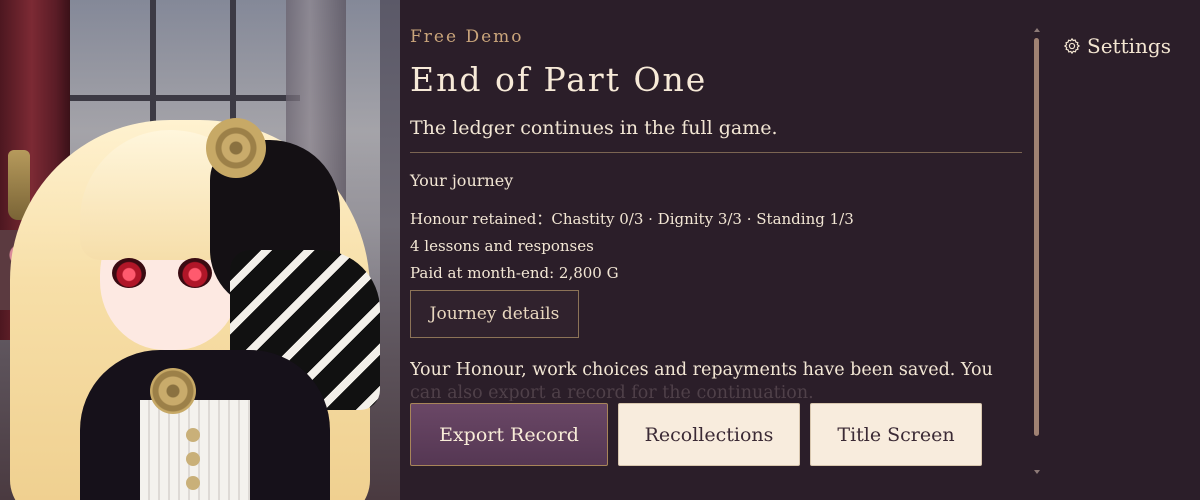  Describe the element at coordinates (1037, 472) in the screenshot. I see `scroll-down-arrow-icon` at that location.